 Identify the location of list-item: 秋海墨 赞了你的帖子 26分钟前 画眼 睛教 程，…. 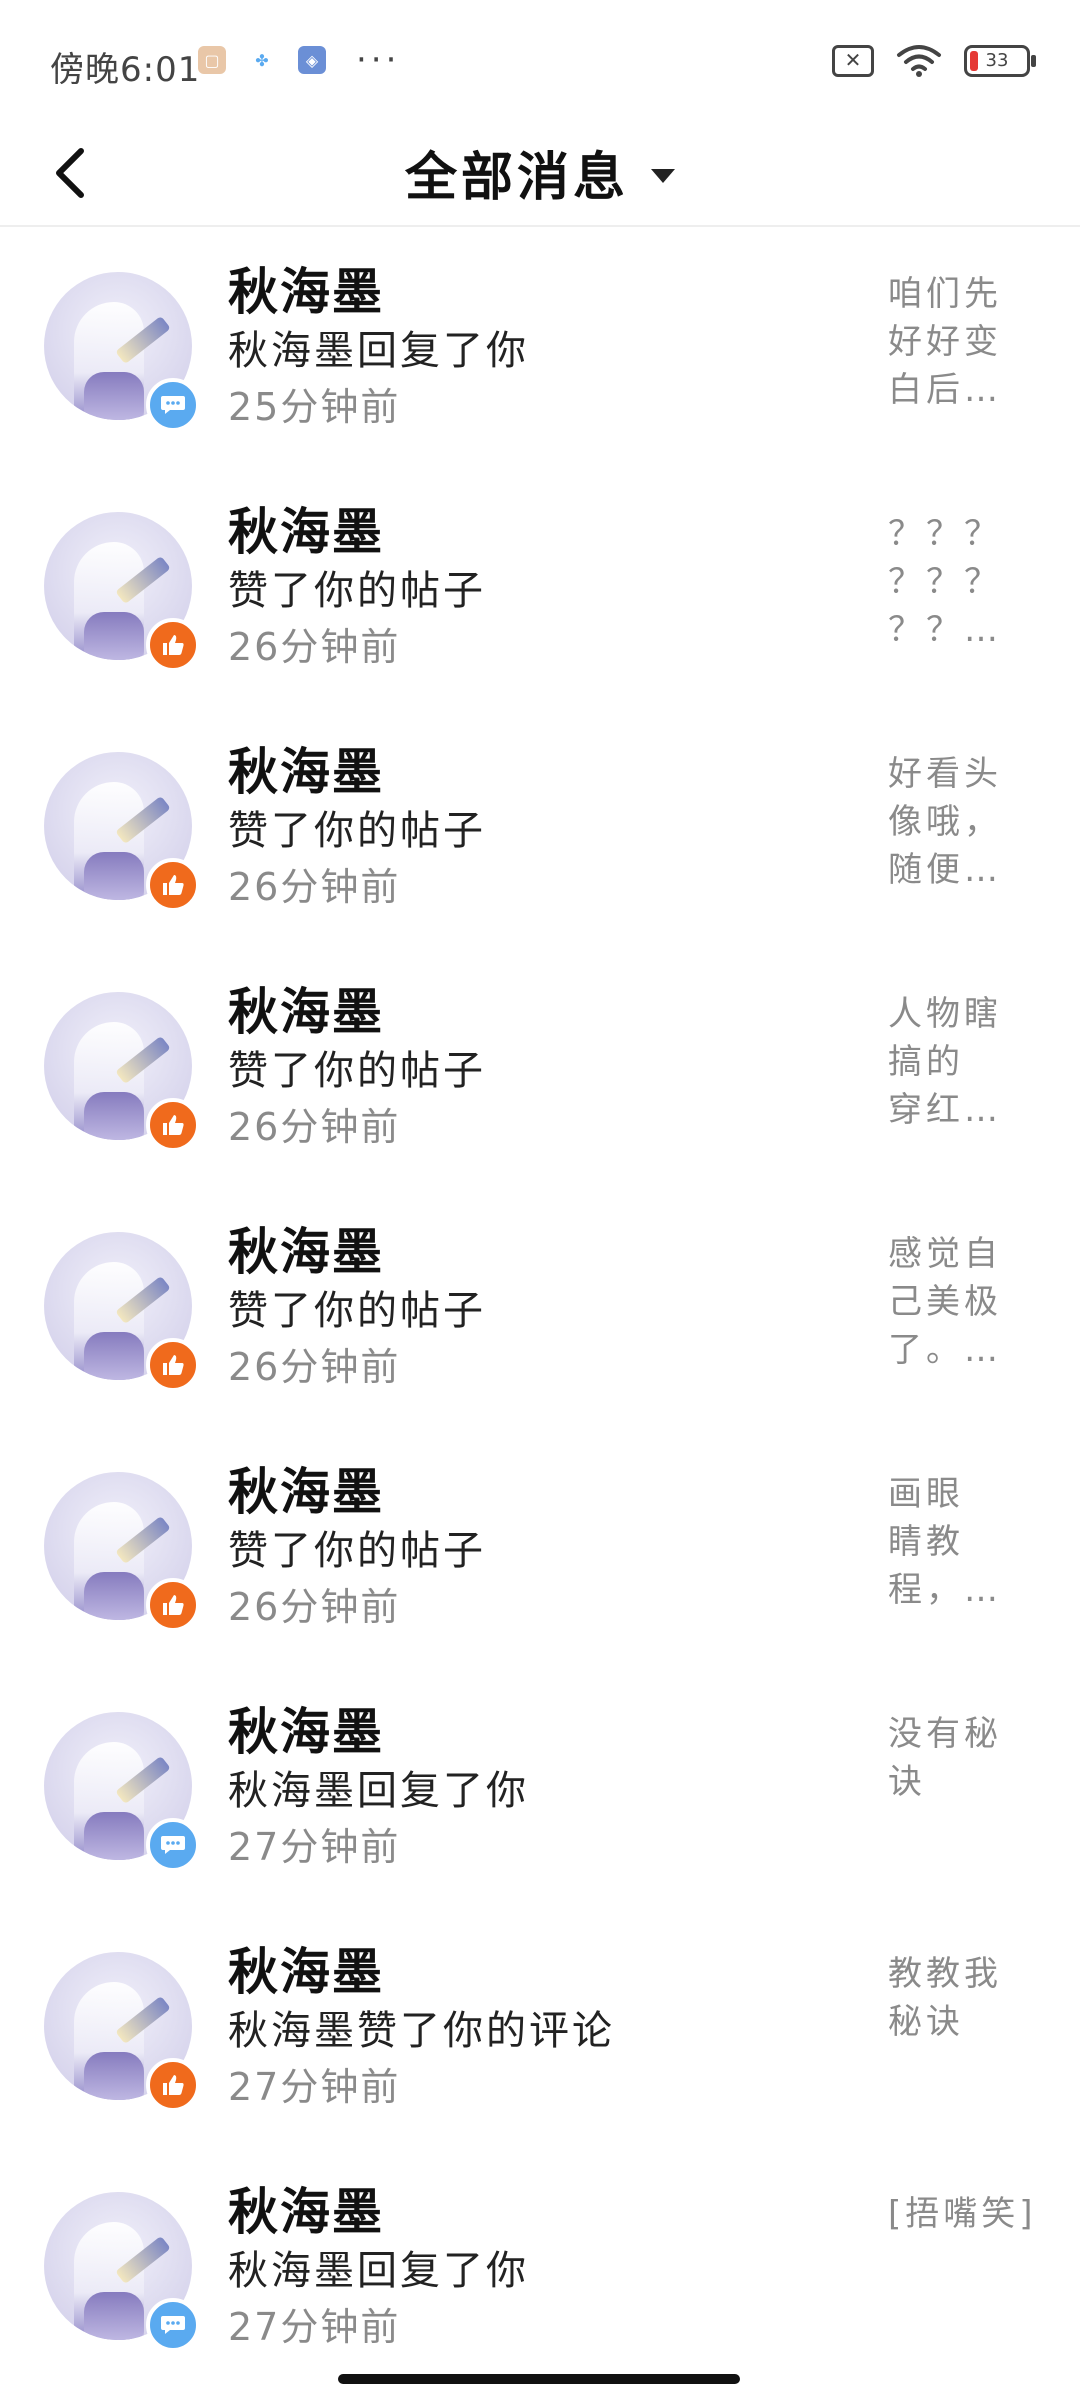
(540, 1546).